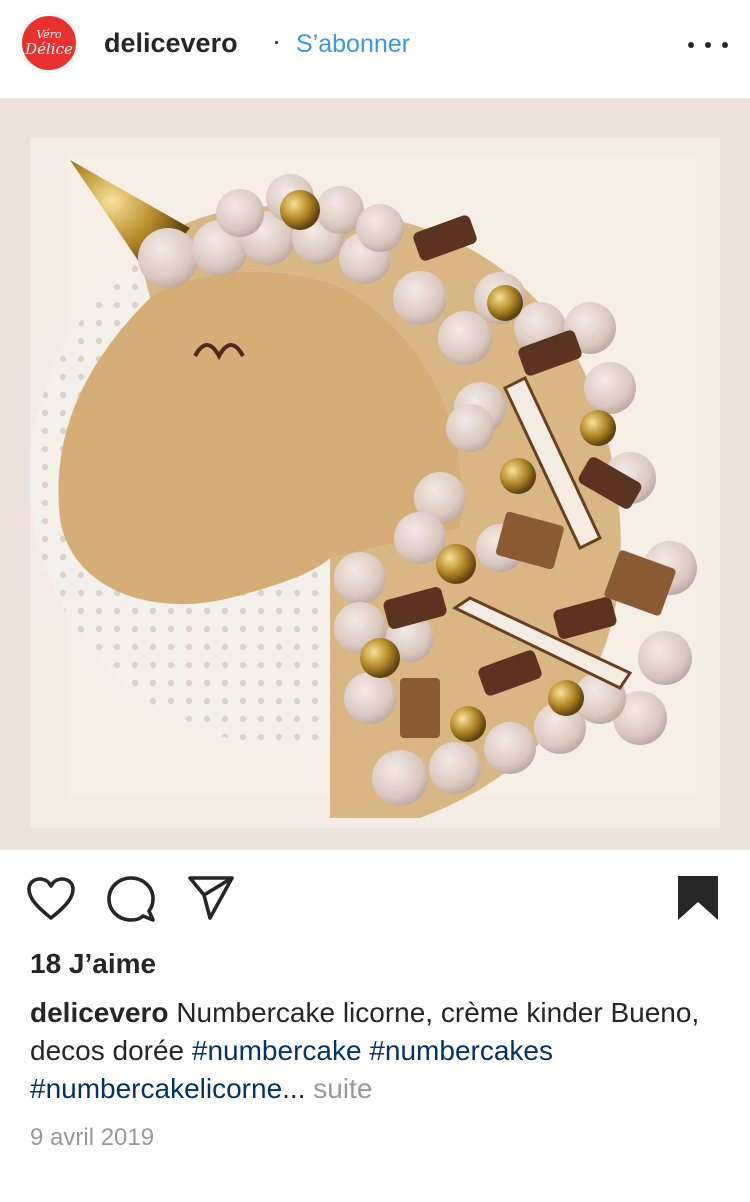 This screenshot has width=750, height=1202. I want to click on hashtag-link: #numbercakelicorne, so click(156, 1088).